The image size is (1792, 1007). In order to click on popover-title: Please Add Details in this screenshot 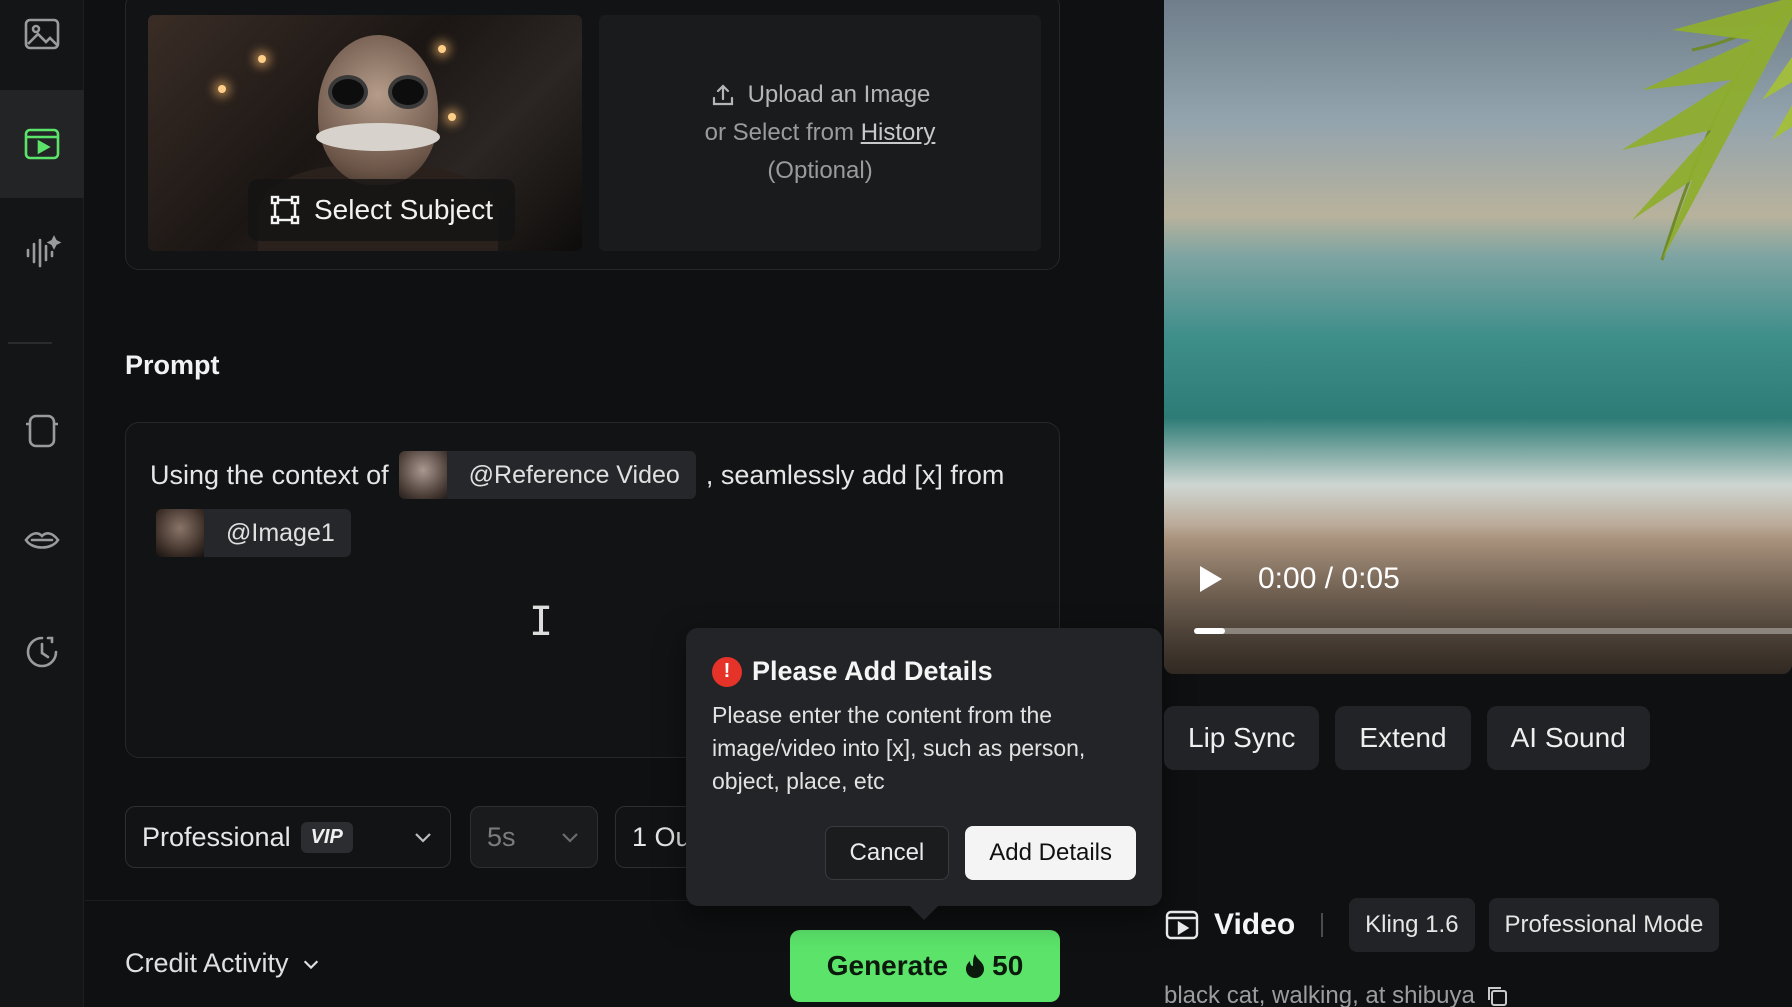, I will do `click(872, 671)`.